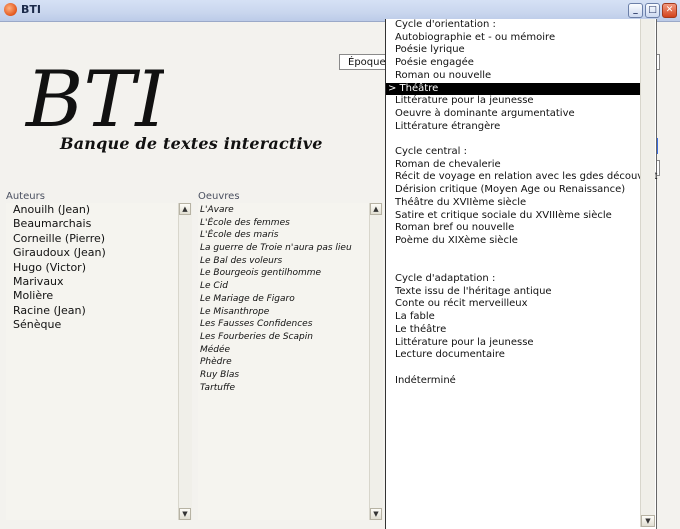 This screenshot has height=529, width=680. I want to click on authors-scroll-up-button: ▲, so click(185, 209).